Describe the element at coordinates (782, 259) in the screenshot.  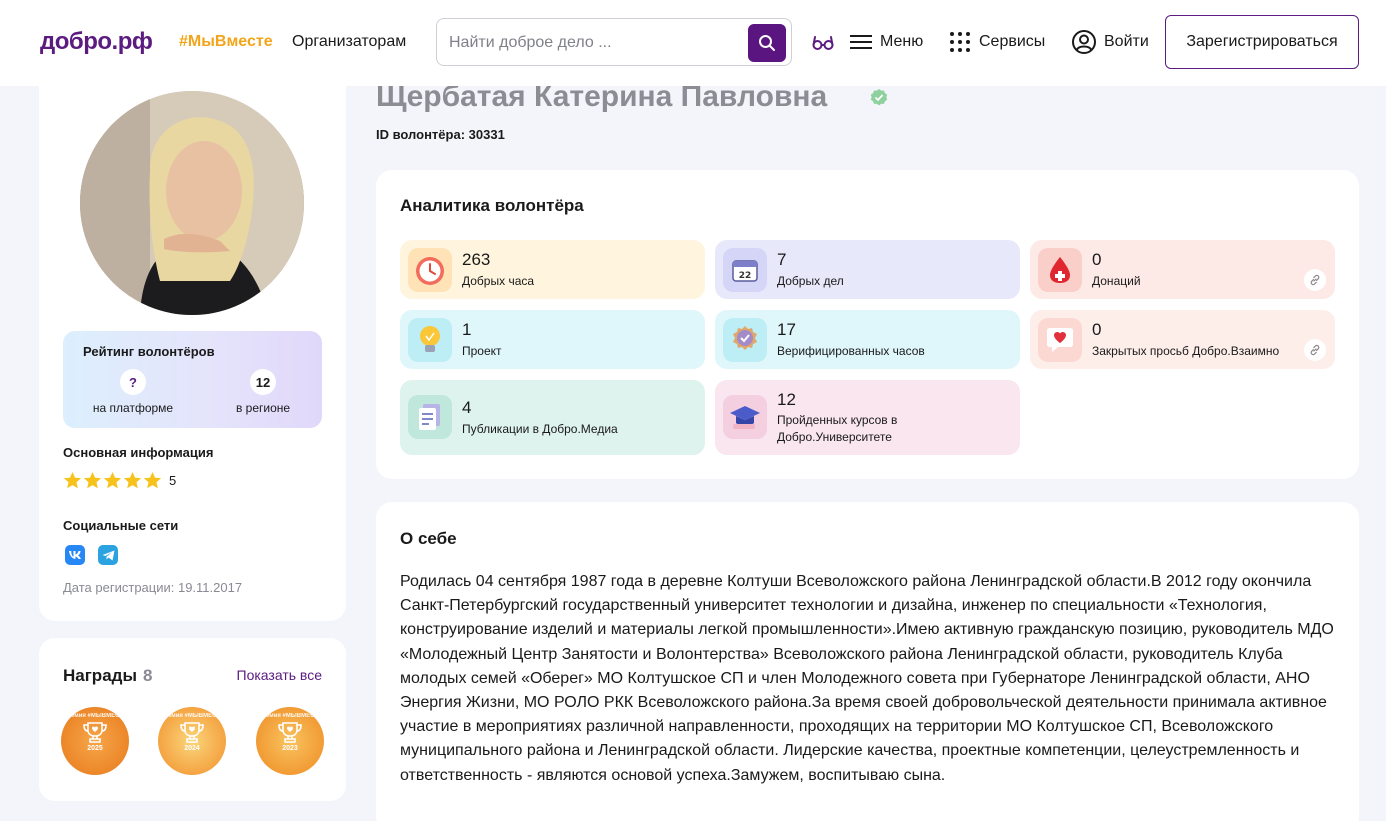
I see `stat-value: 7` at that location.